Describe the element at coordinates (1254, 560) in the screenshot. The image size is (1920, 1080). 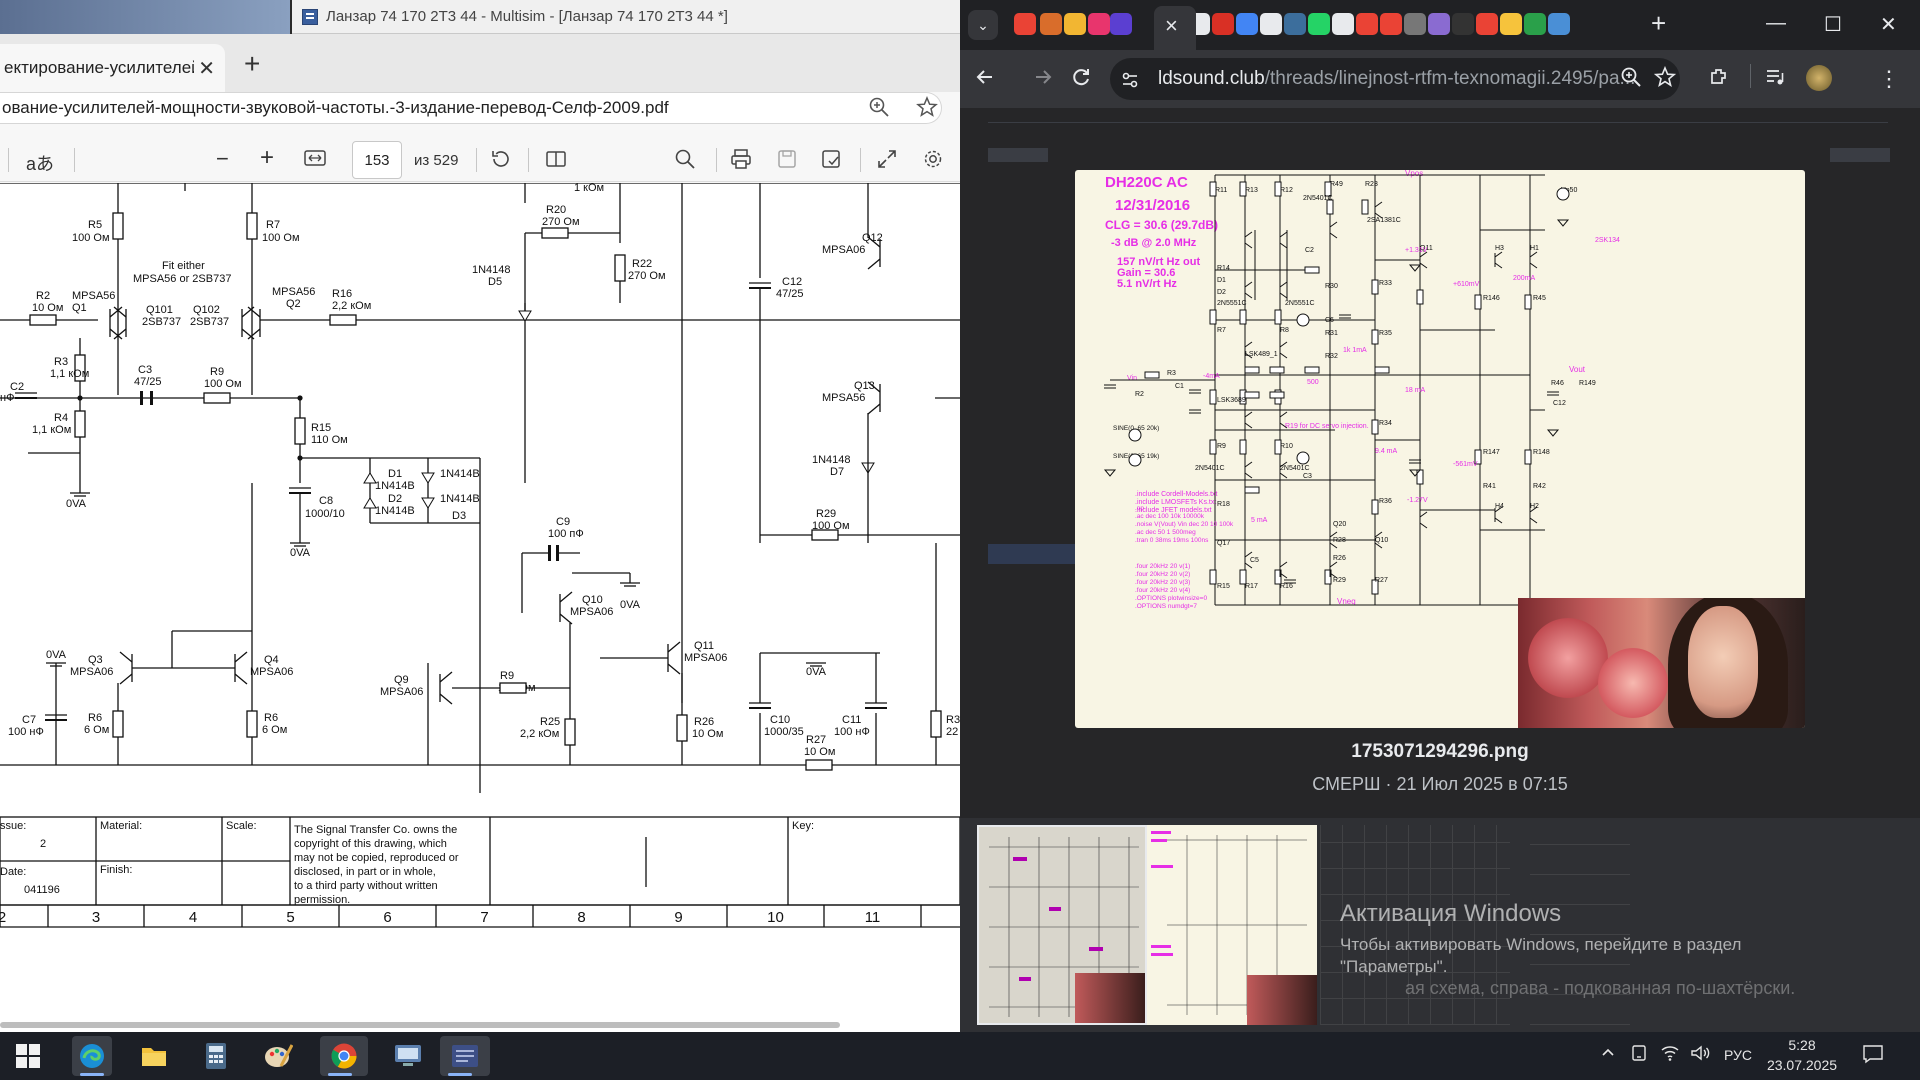
I see `schematic-part-label: C5` at that location.